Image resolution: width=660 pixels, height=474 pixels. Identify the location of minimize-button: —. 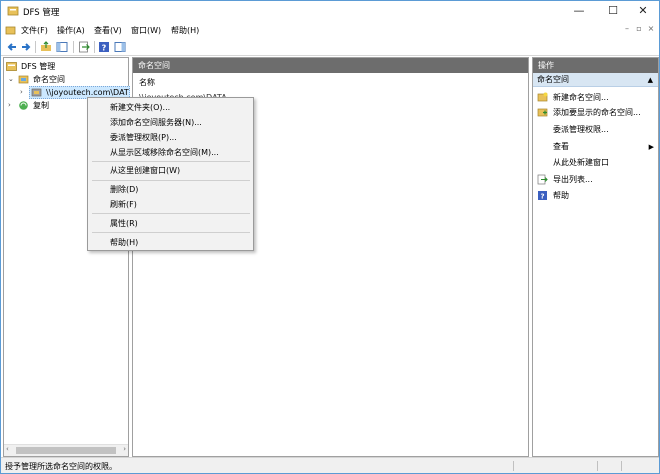
(579, 12).